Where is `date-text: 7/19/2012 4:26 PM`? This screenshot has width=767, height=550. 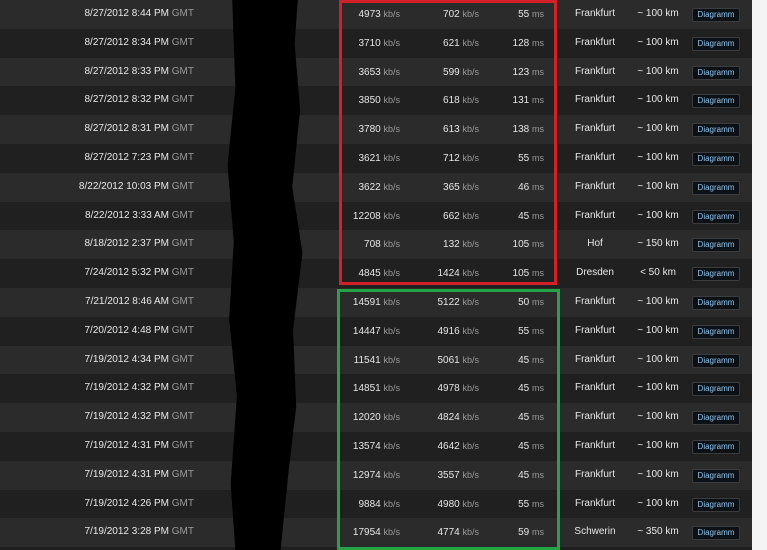
date-text: 7/19/2012 4:26 PM is located at coordinates (126, 503).